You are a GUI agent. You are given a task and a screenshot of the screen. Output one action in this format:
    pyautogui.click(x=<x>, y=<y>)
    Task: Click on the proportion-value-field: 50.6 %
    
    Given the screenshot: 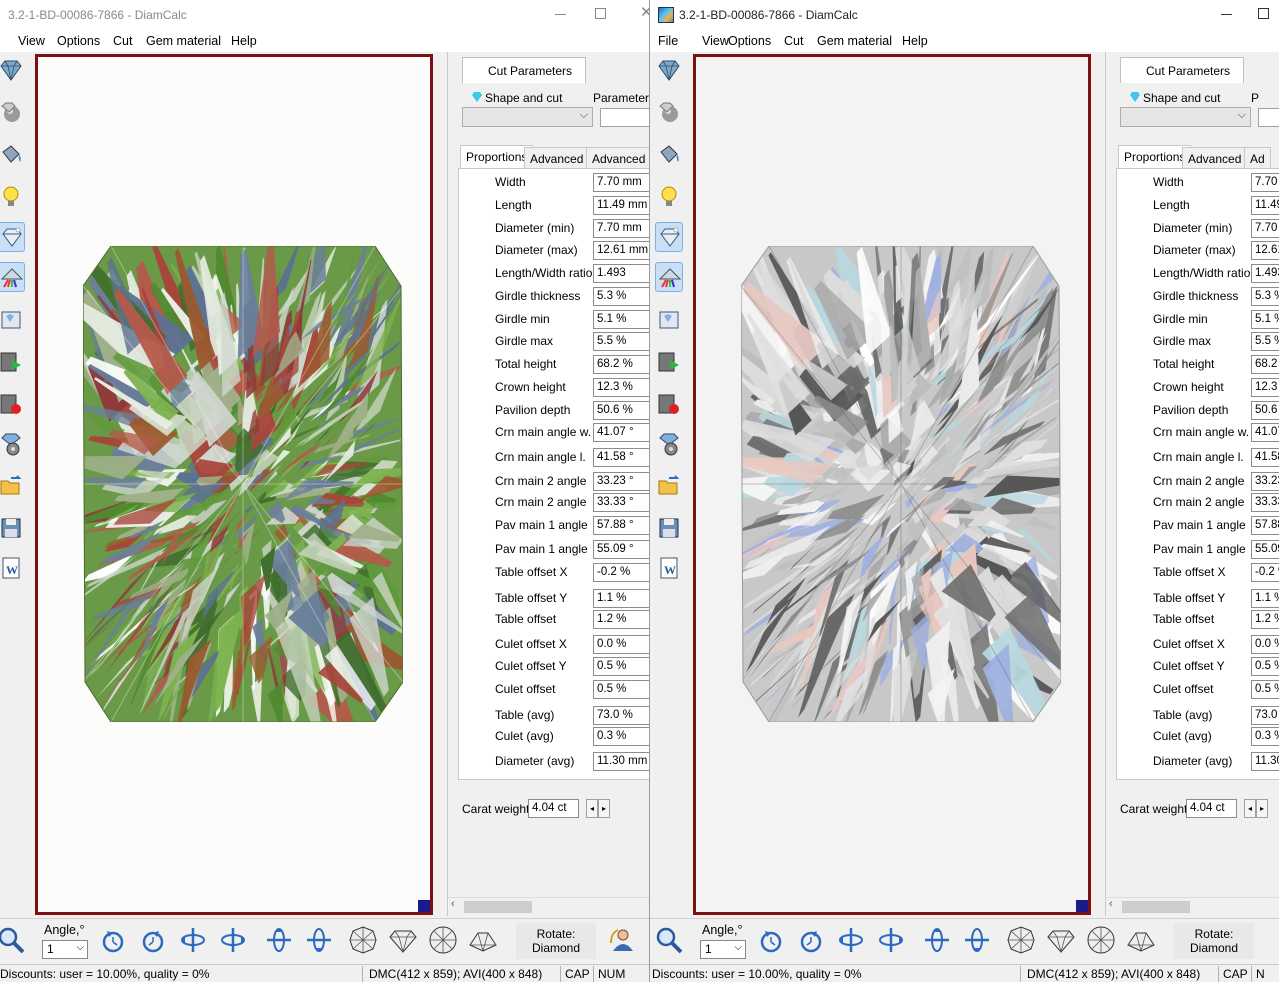 What is the action you would take?
    pyautogui.click(x=621, y=410)
    